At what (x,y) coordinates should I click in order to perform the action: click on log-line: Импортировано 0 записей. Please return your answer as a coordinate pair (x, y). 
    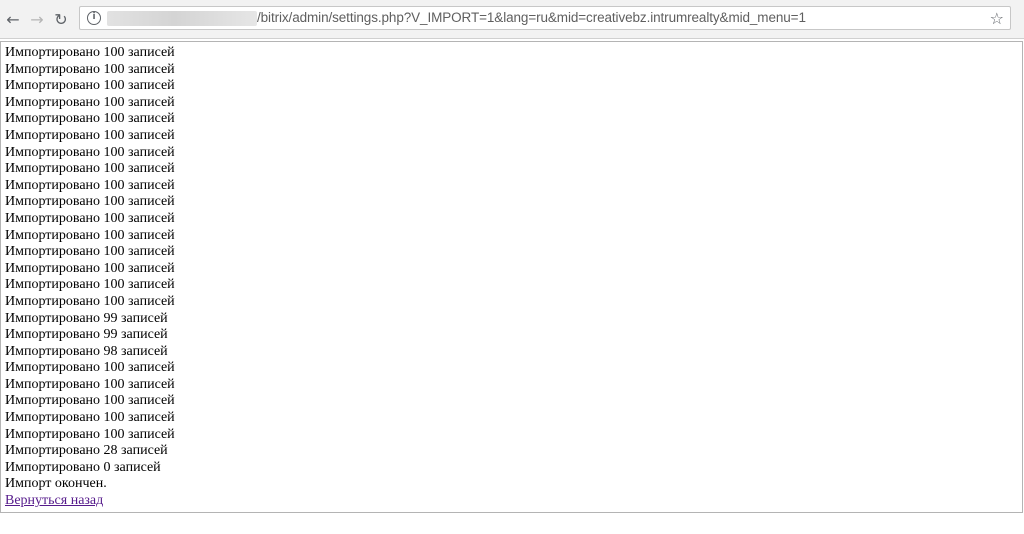
    Looking at the image, I should click on (83, 467).